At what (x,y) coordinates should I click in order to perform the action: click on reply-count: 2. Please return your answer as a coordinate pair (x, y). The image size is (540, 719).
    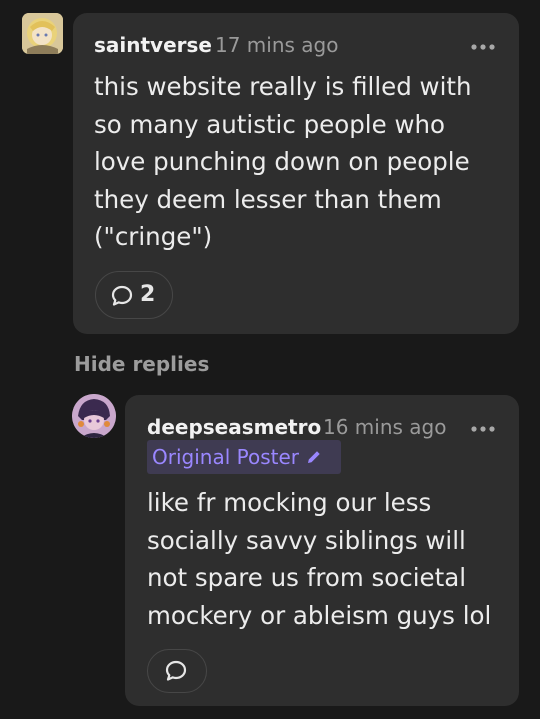
    Looking at the image, I should click on (148, 294).